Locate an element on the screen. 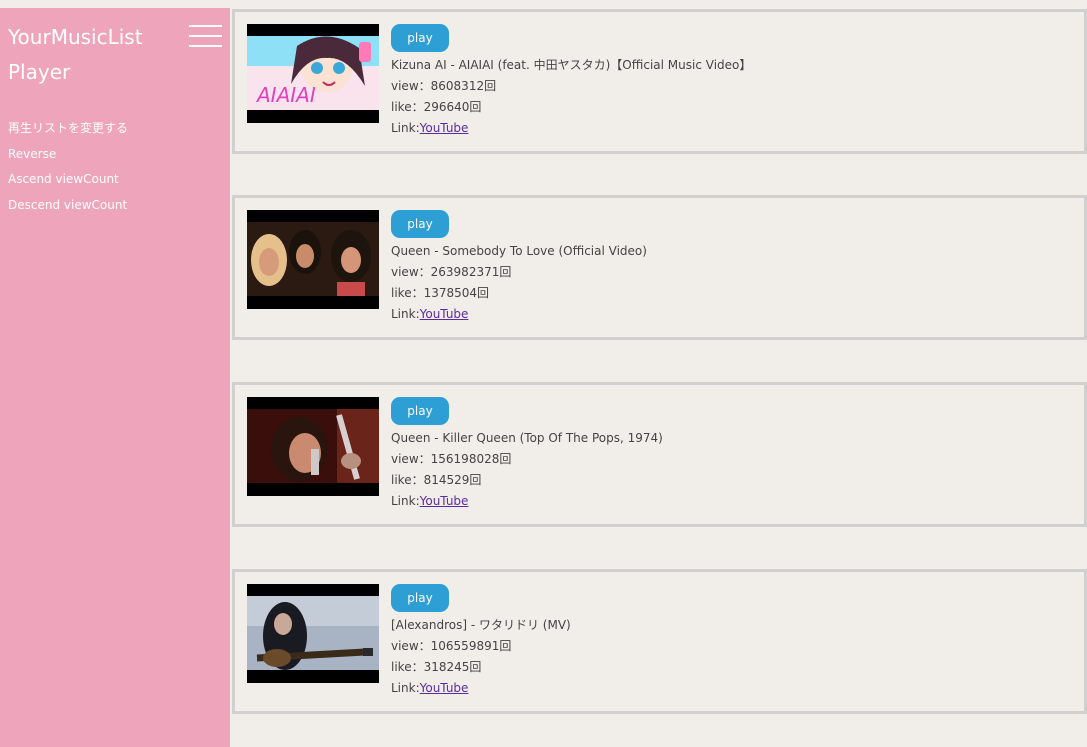 Image resolution: width=1087 pixels, height=747 pixels. like-count: like：318245回 is located at coordinates (436, 667).